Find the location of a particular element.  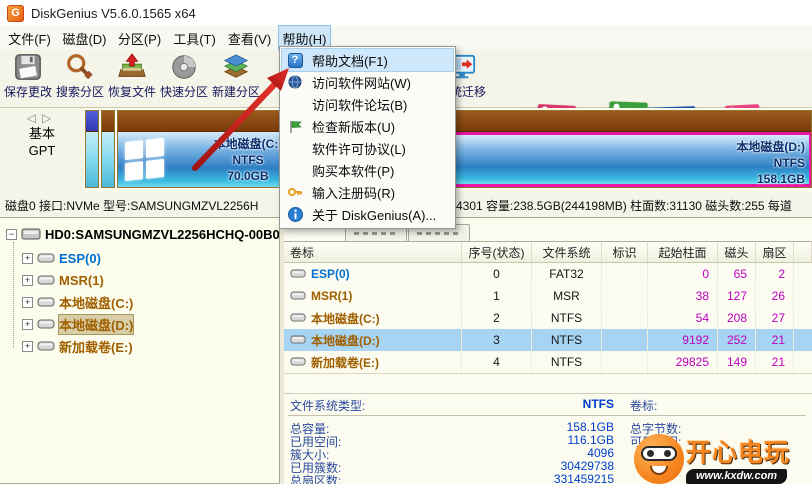

fs-type-label: 文件系统类型: is located at coordinates (328, 406).